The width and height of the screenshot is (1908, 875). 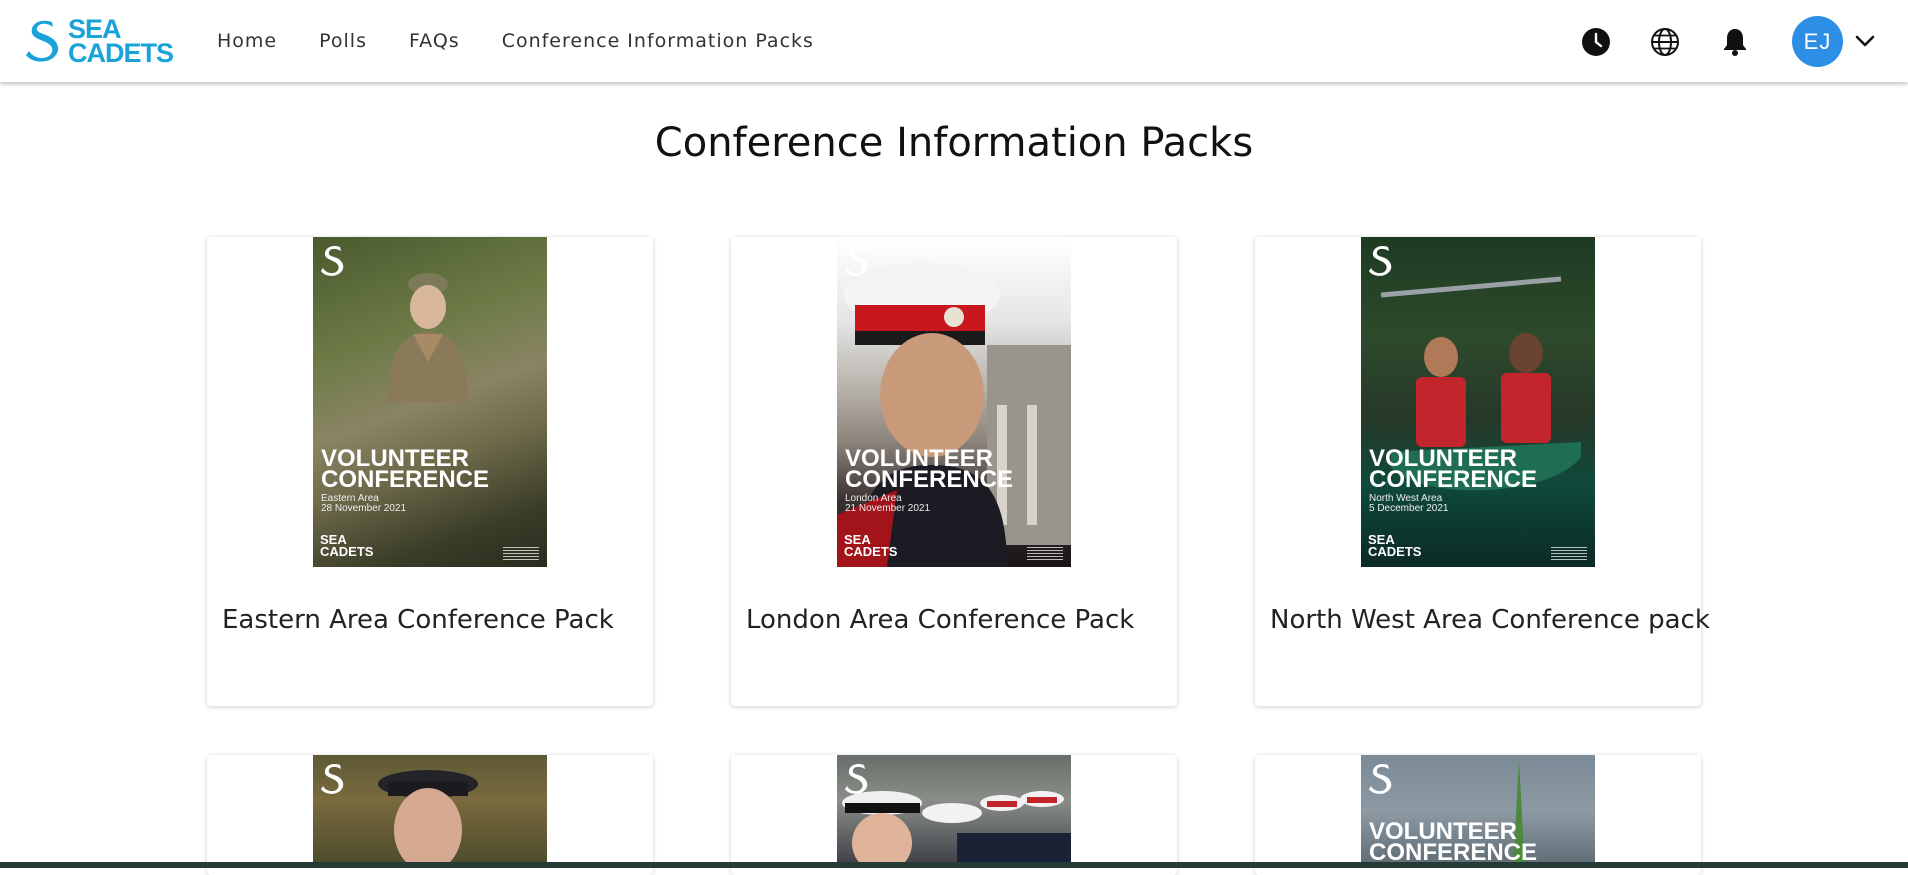 I want to click on cover-date: 21 November 2021, so click(x=888, y=508).